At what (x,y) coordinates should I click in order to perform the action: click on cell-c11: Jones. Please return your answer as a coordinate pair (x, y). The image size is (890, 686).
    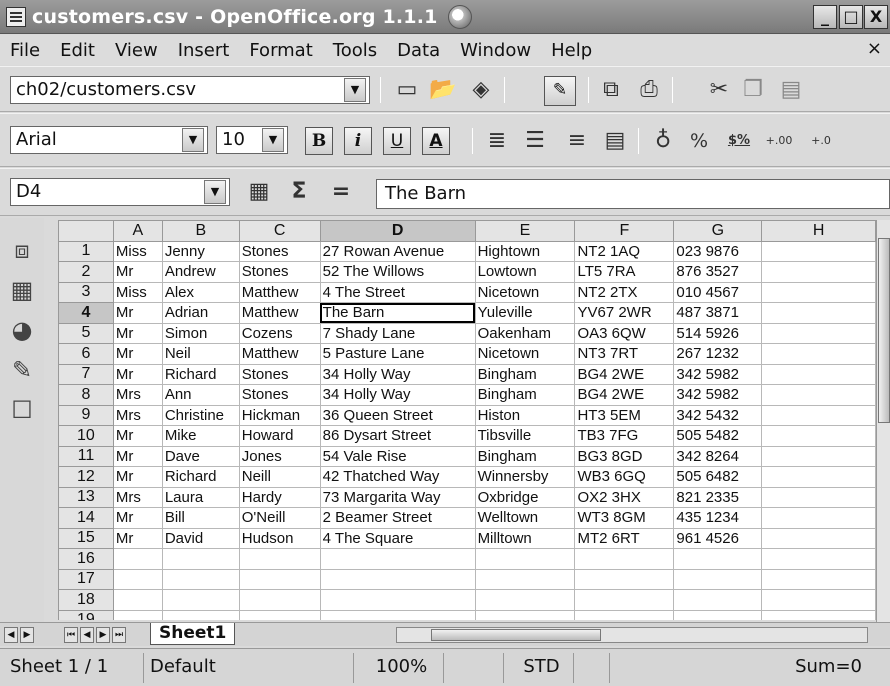
    Looking at the image, I should click on (279, 456).